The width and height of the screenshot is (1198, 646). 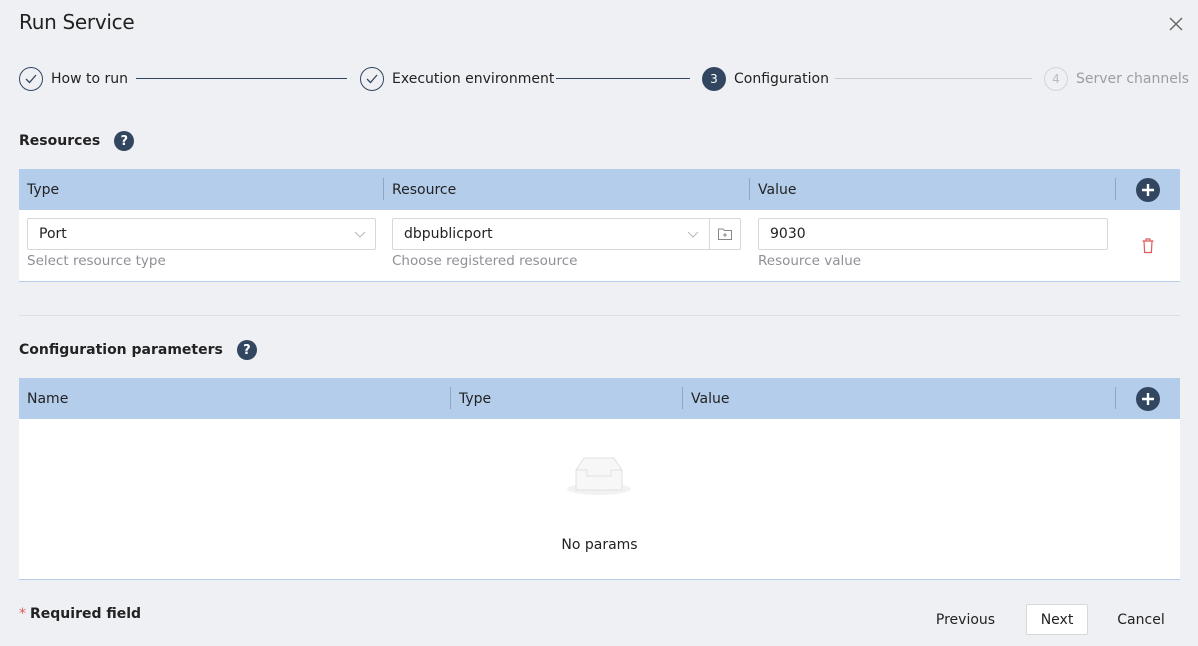 I want to click on step-number: 4, so click(x=1056, y=79).